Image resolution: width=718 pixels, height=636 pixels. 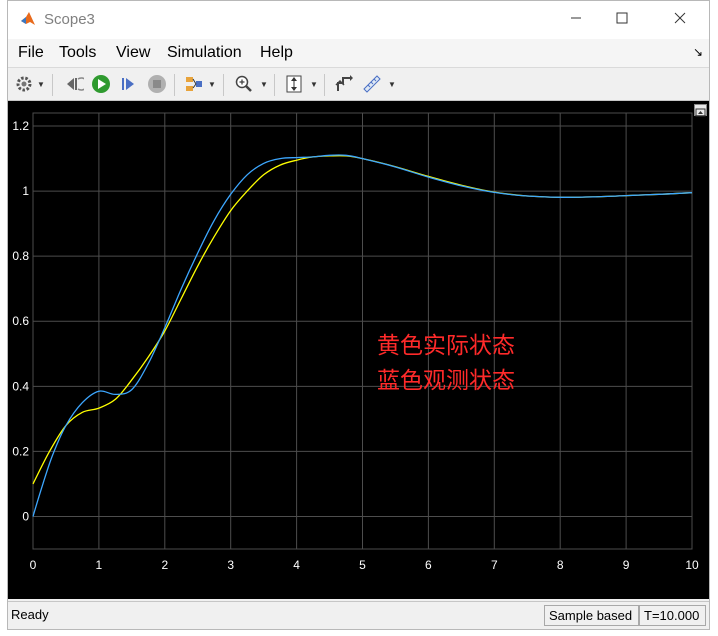 I want to click on gear-icon, so click(x=24, y=84).